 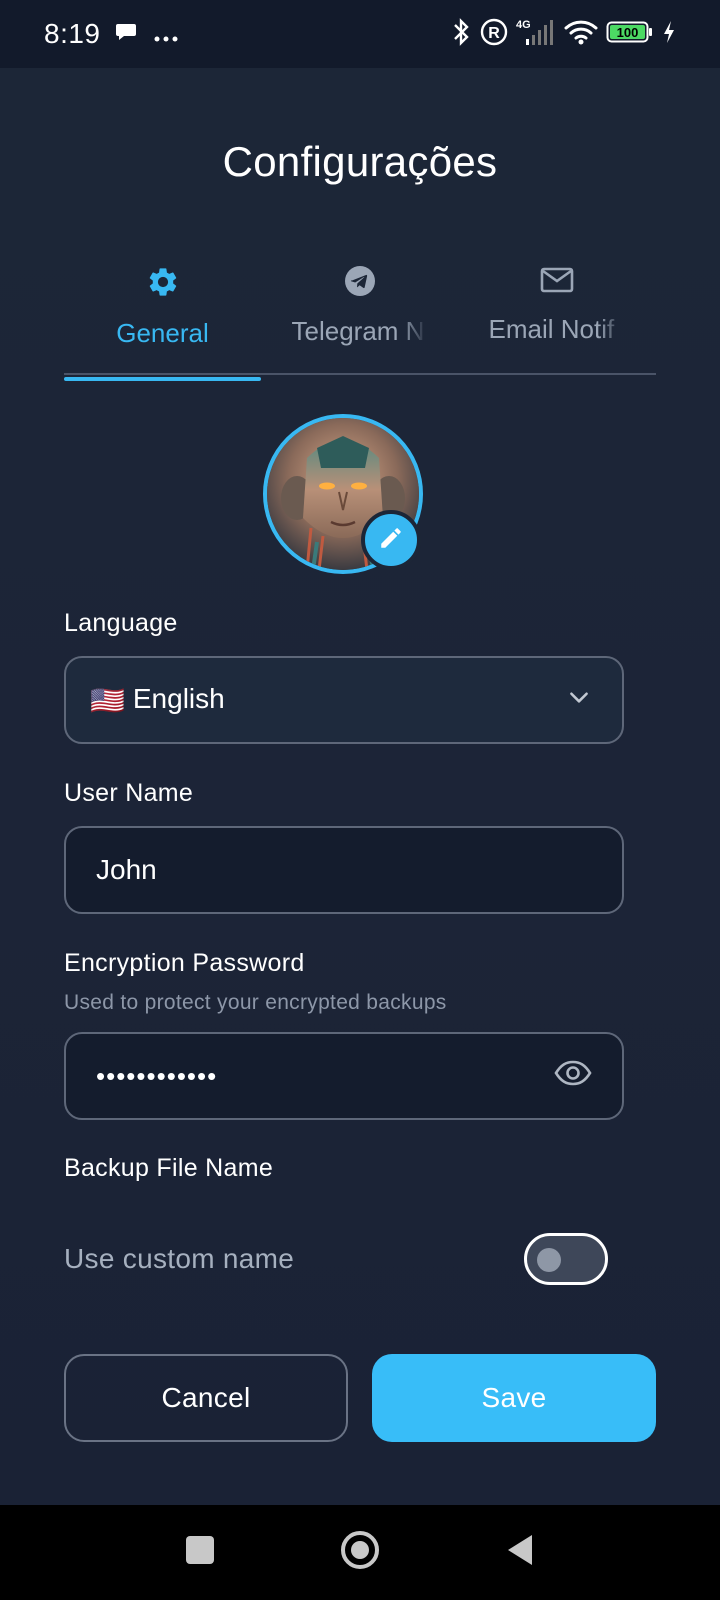 I want to click on tab-email-notifications: Email Notif, so click(x=556, y=318).